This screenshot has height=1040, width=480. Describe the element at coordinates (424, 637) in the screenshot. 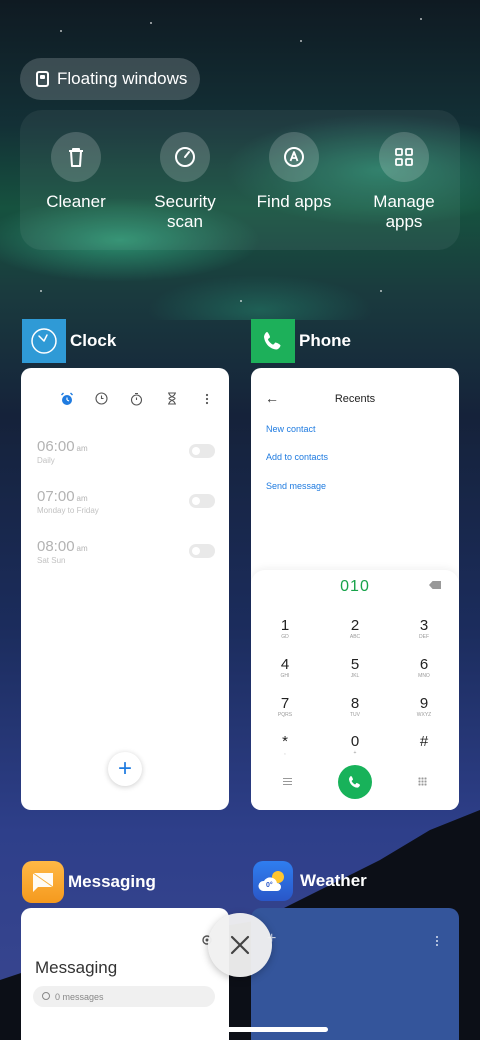

I see `key-letters: DEF` at that location.